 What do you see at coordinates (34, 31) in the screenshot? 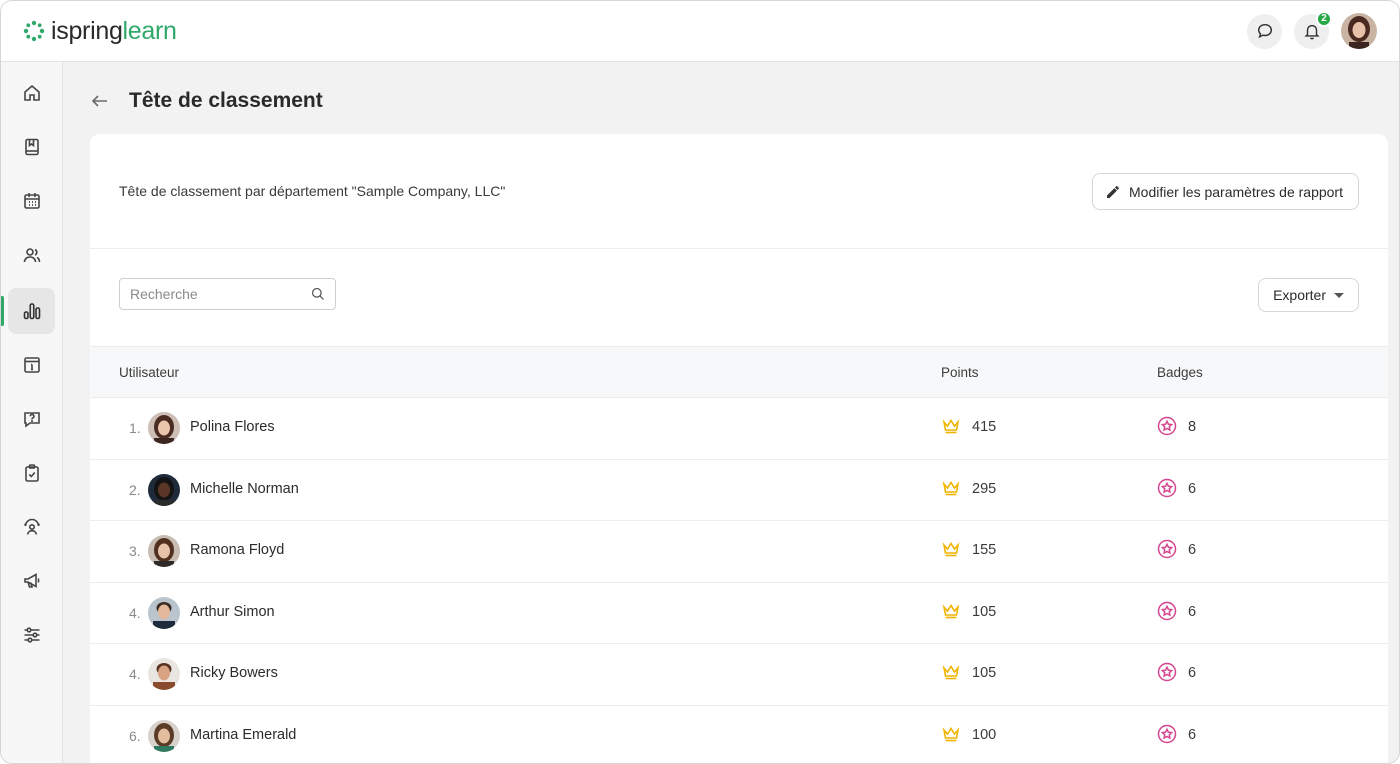
I see `ispring-logo-icon` at bounding box center [34, 31].